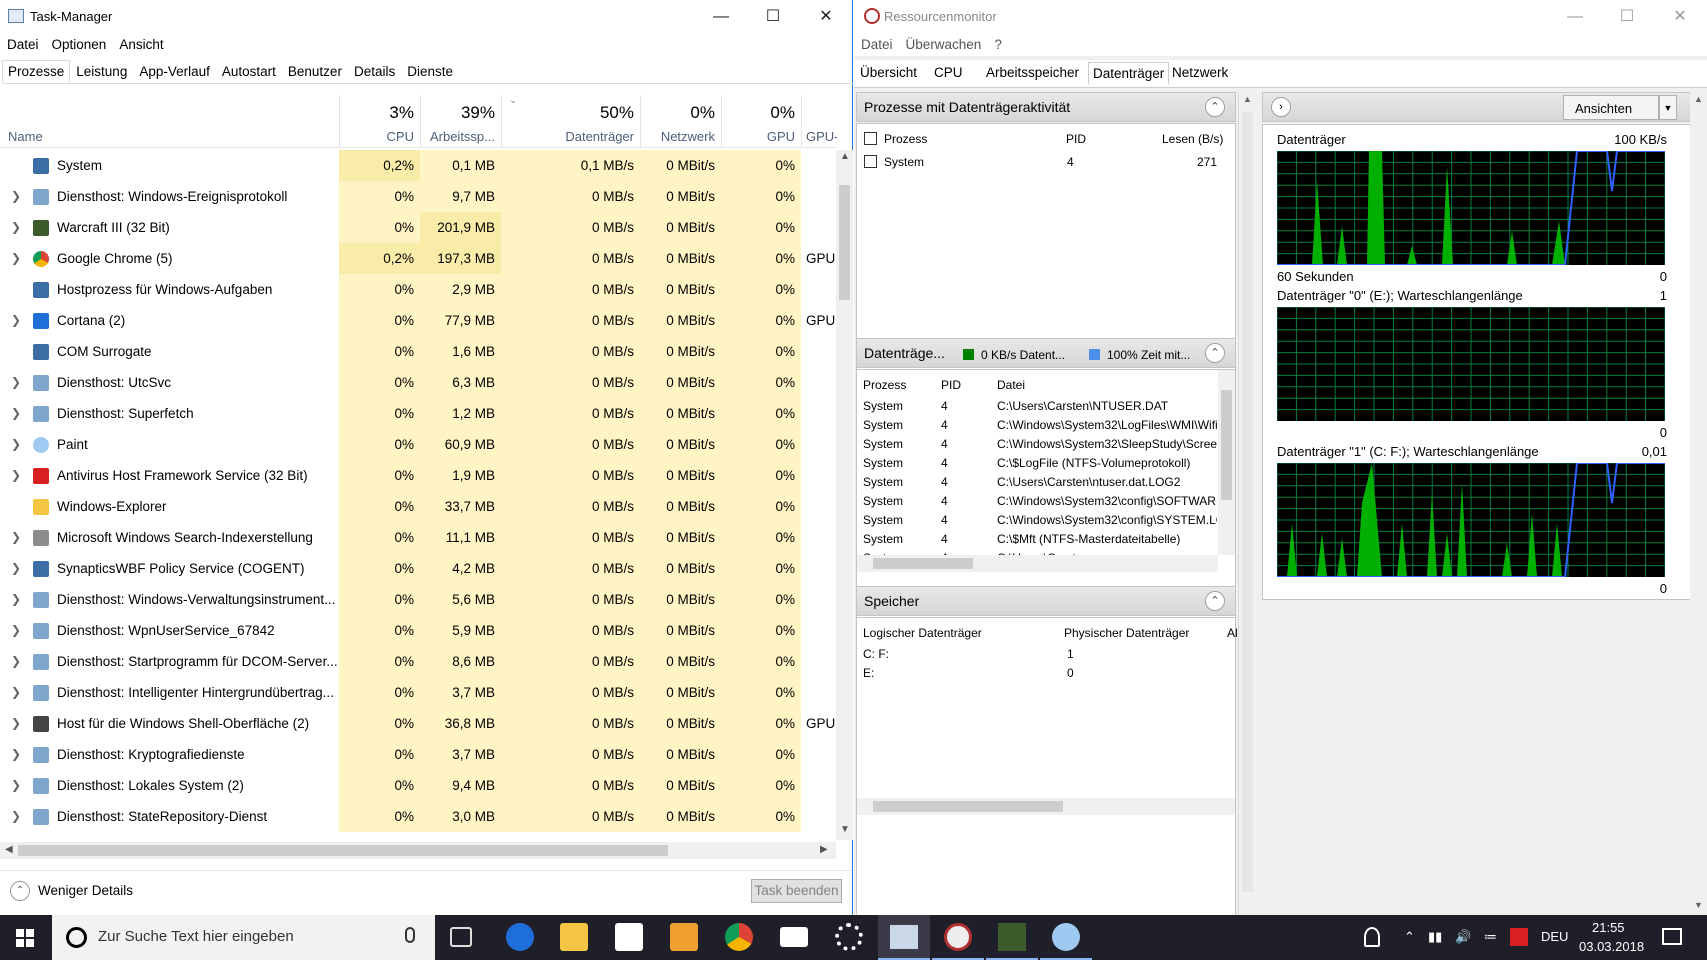 The image size is (1707, 960). Describe the element at coordinates (1046, 806) in the screenshot. I see `storage-hscrollbar` at that location.